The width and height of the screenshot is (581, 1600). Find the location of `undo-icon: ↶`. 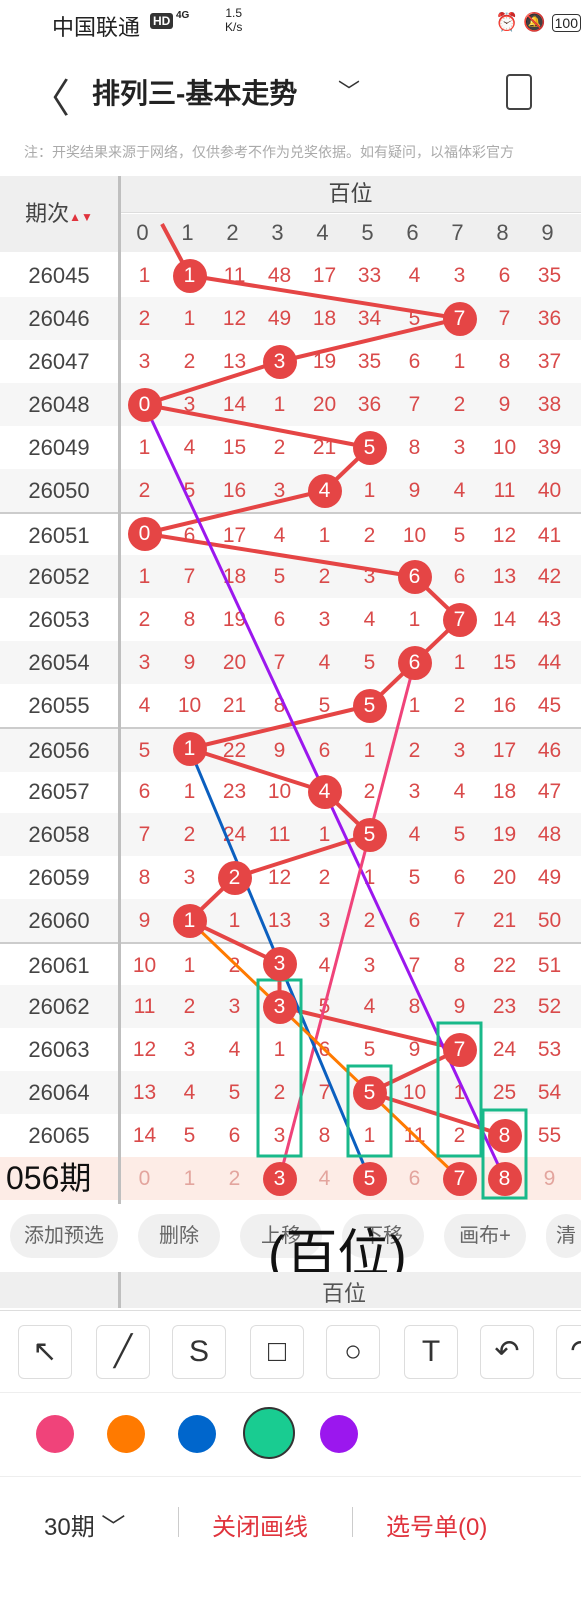

undo-icon: ↶ is located at coordinates (507, 1352).